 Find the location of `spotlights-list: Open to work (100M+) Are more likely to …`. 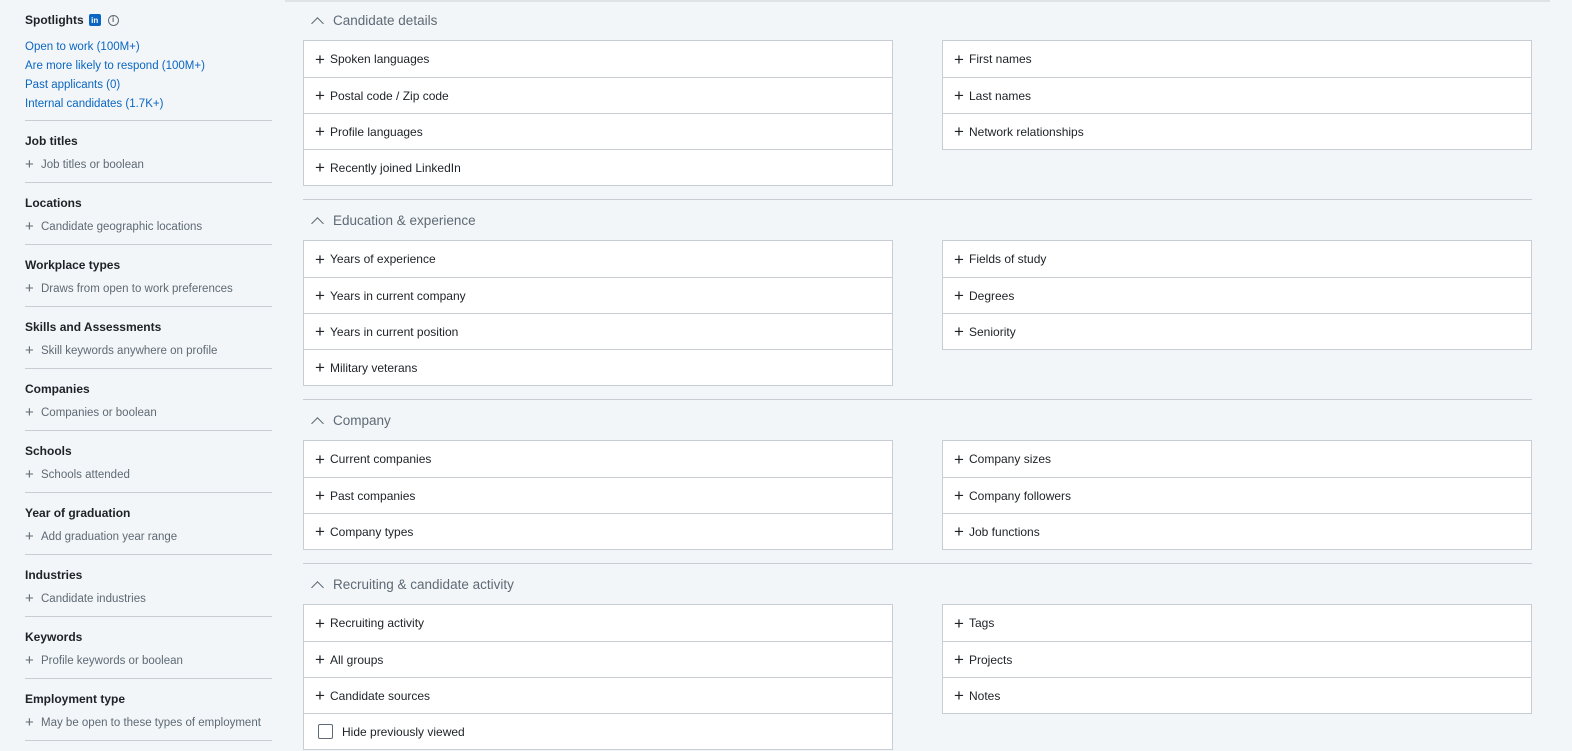

spotlights-list: Open to work (100M+) Are more likely to … is located at coordinates (148, 79).